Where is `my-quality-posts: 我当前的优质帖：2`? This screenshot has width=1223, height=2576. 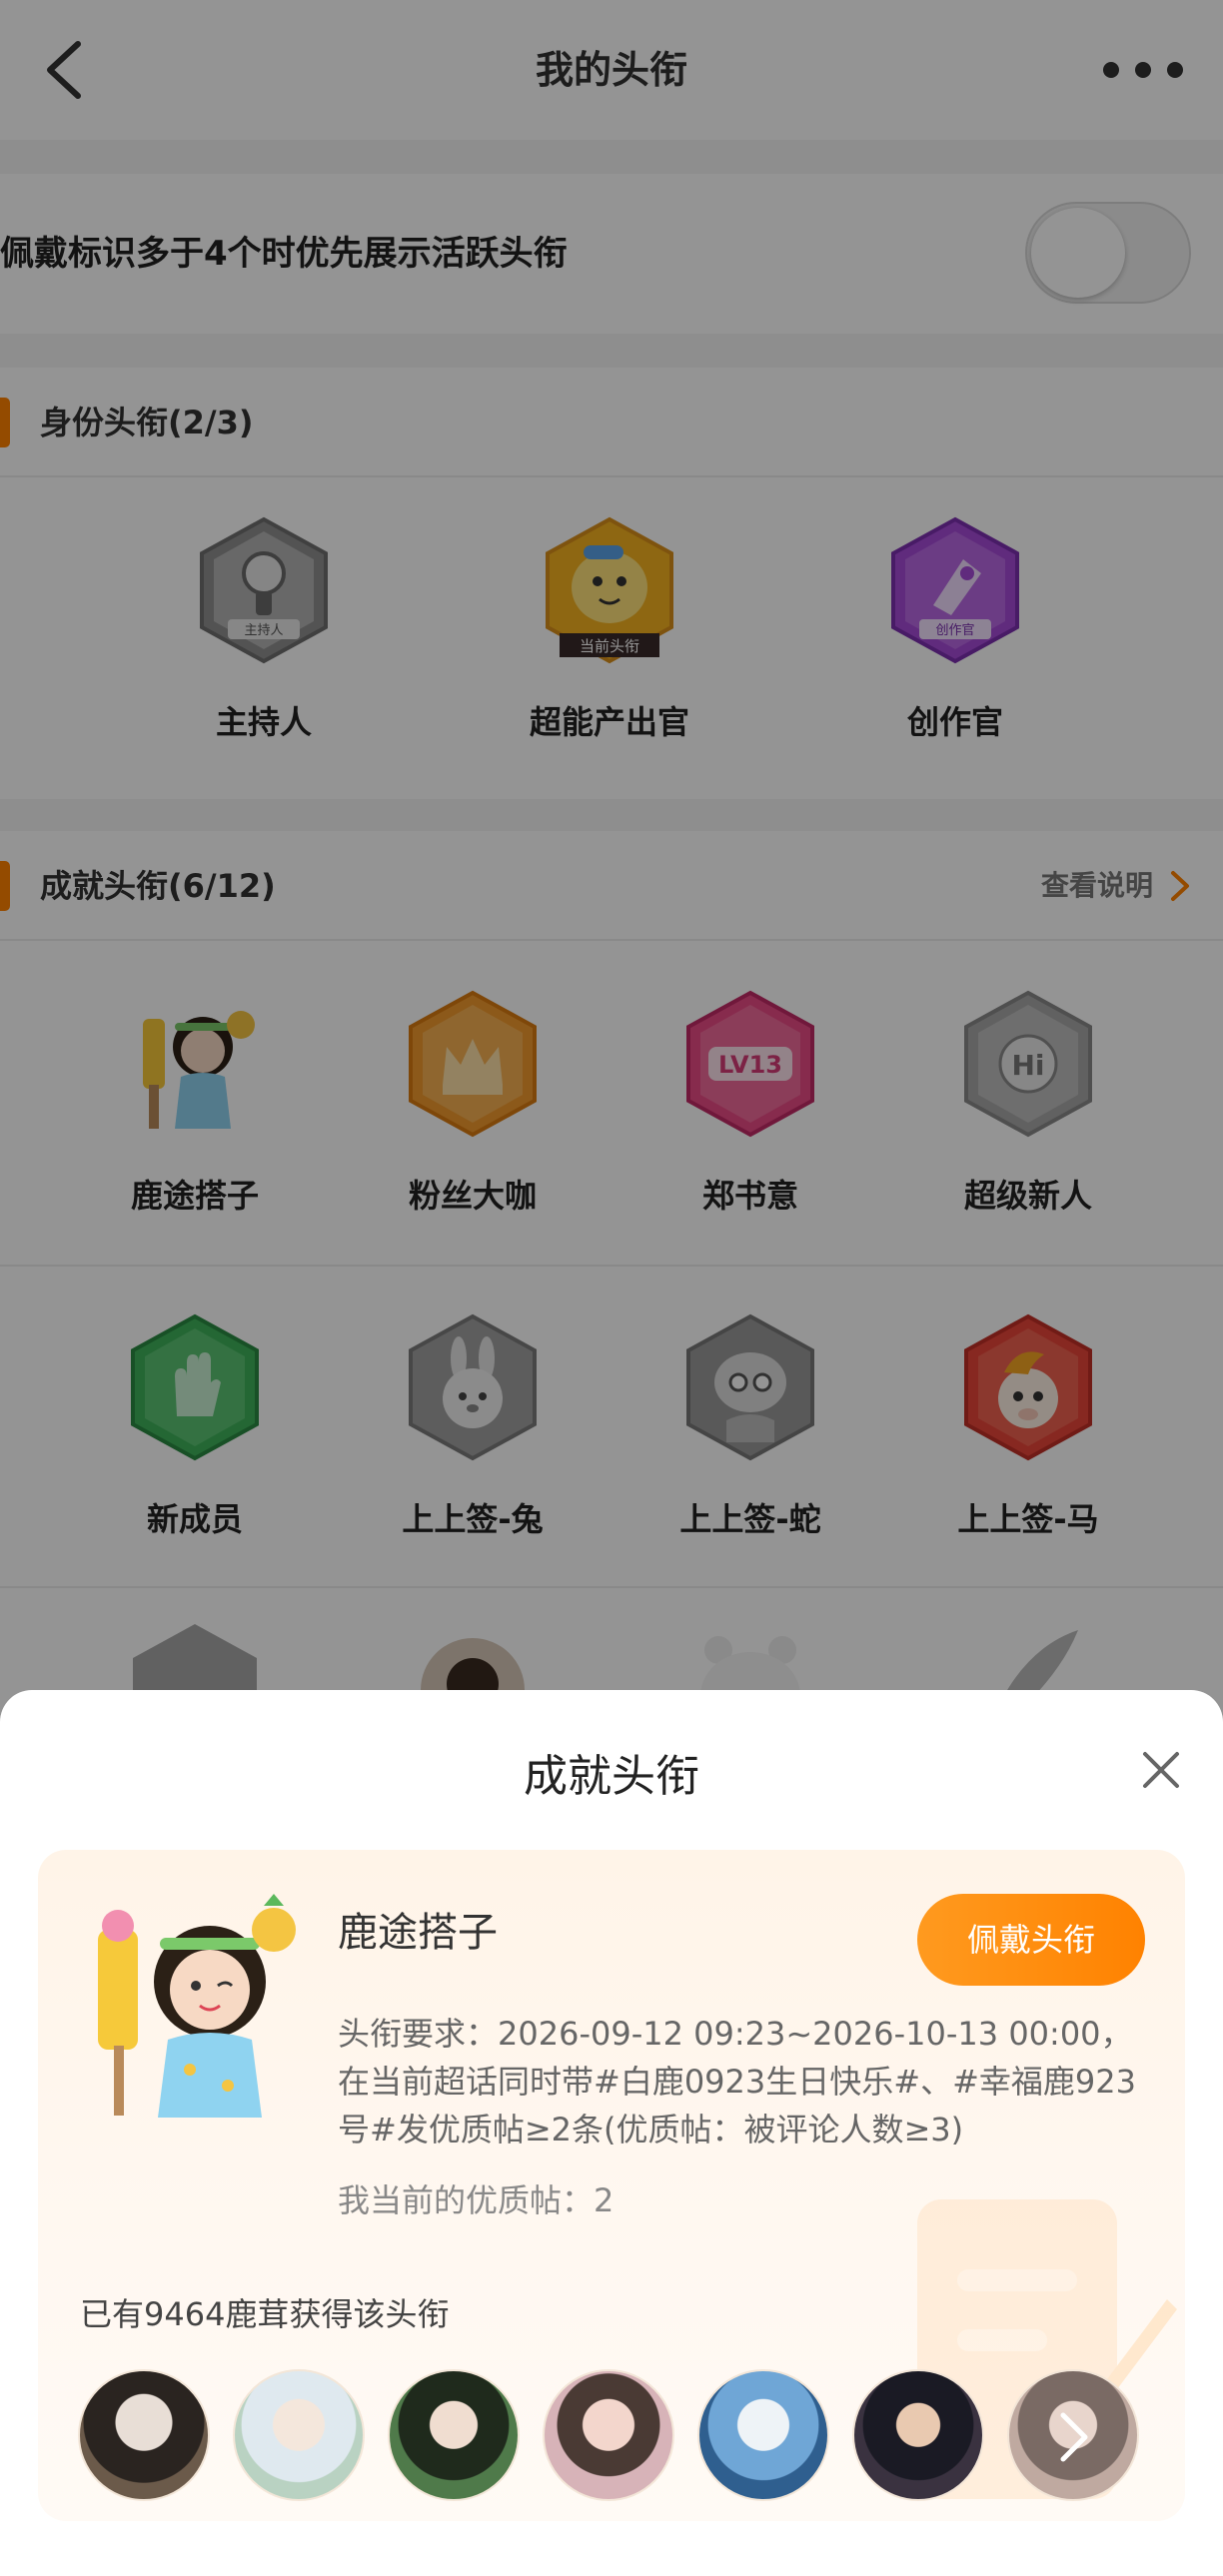
my-quality-posts: 我当前的优质帖：2 is located at coordinates (476, 2200).